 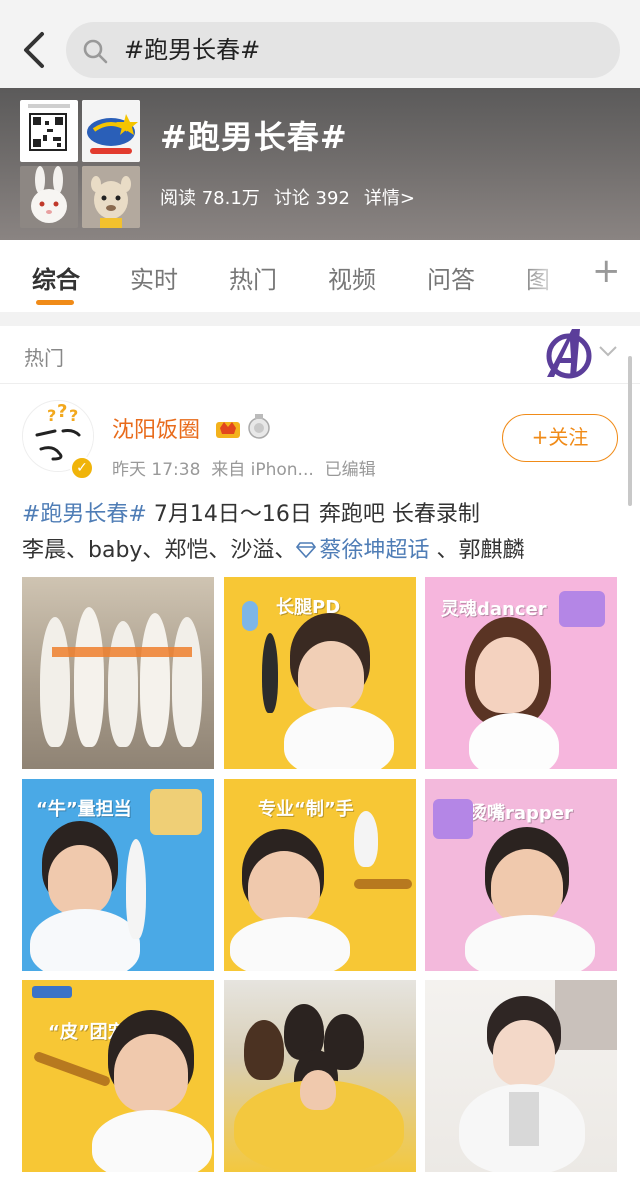 I want to click on post-image-7: “皮”团宠, so click(x=118, y=1076).